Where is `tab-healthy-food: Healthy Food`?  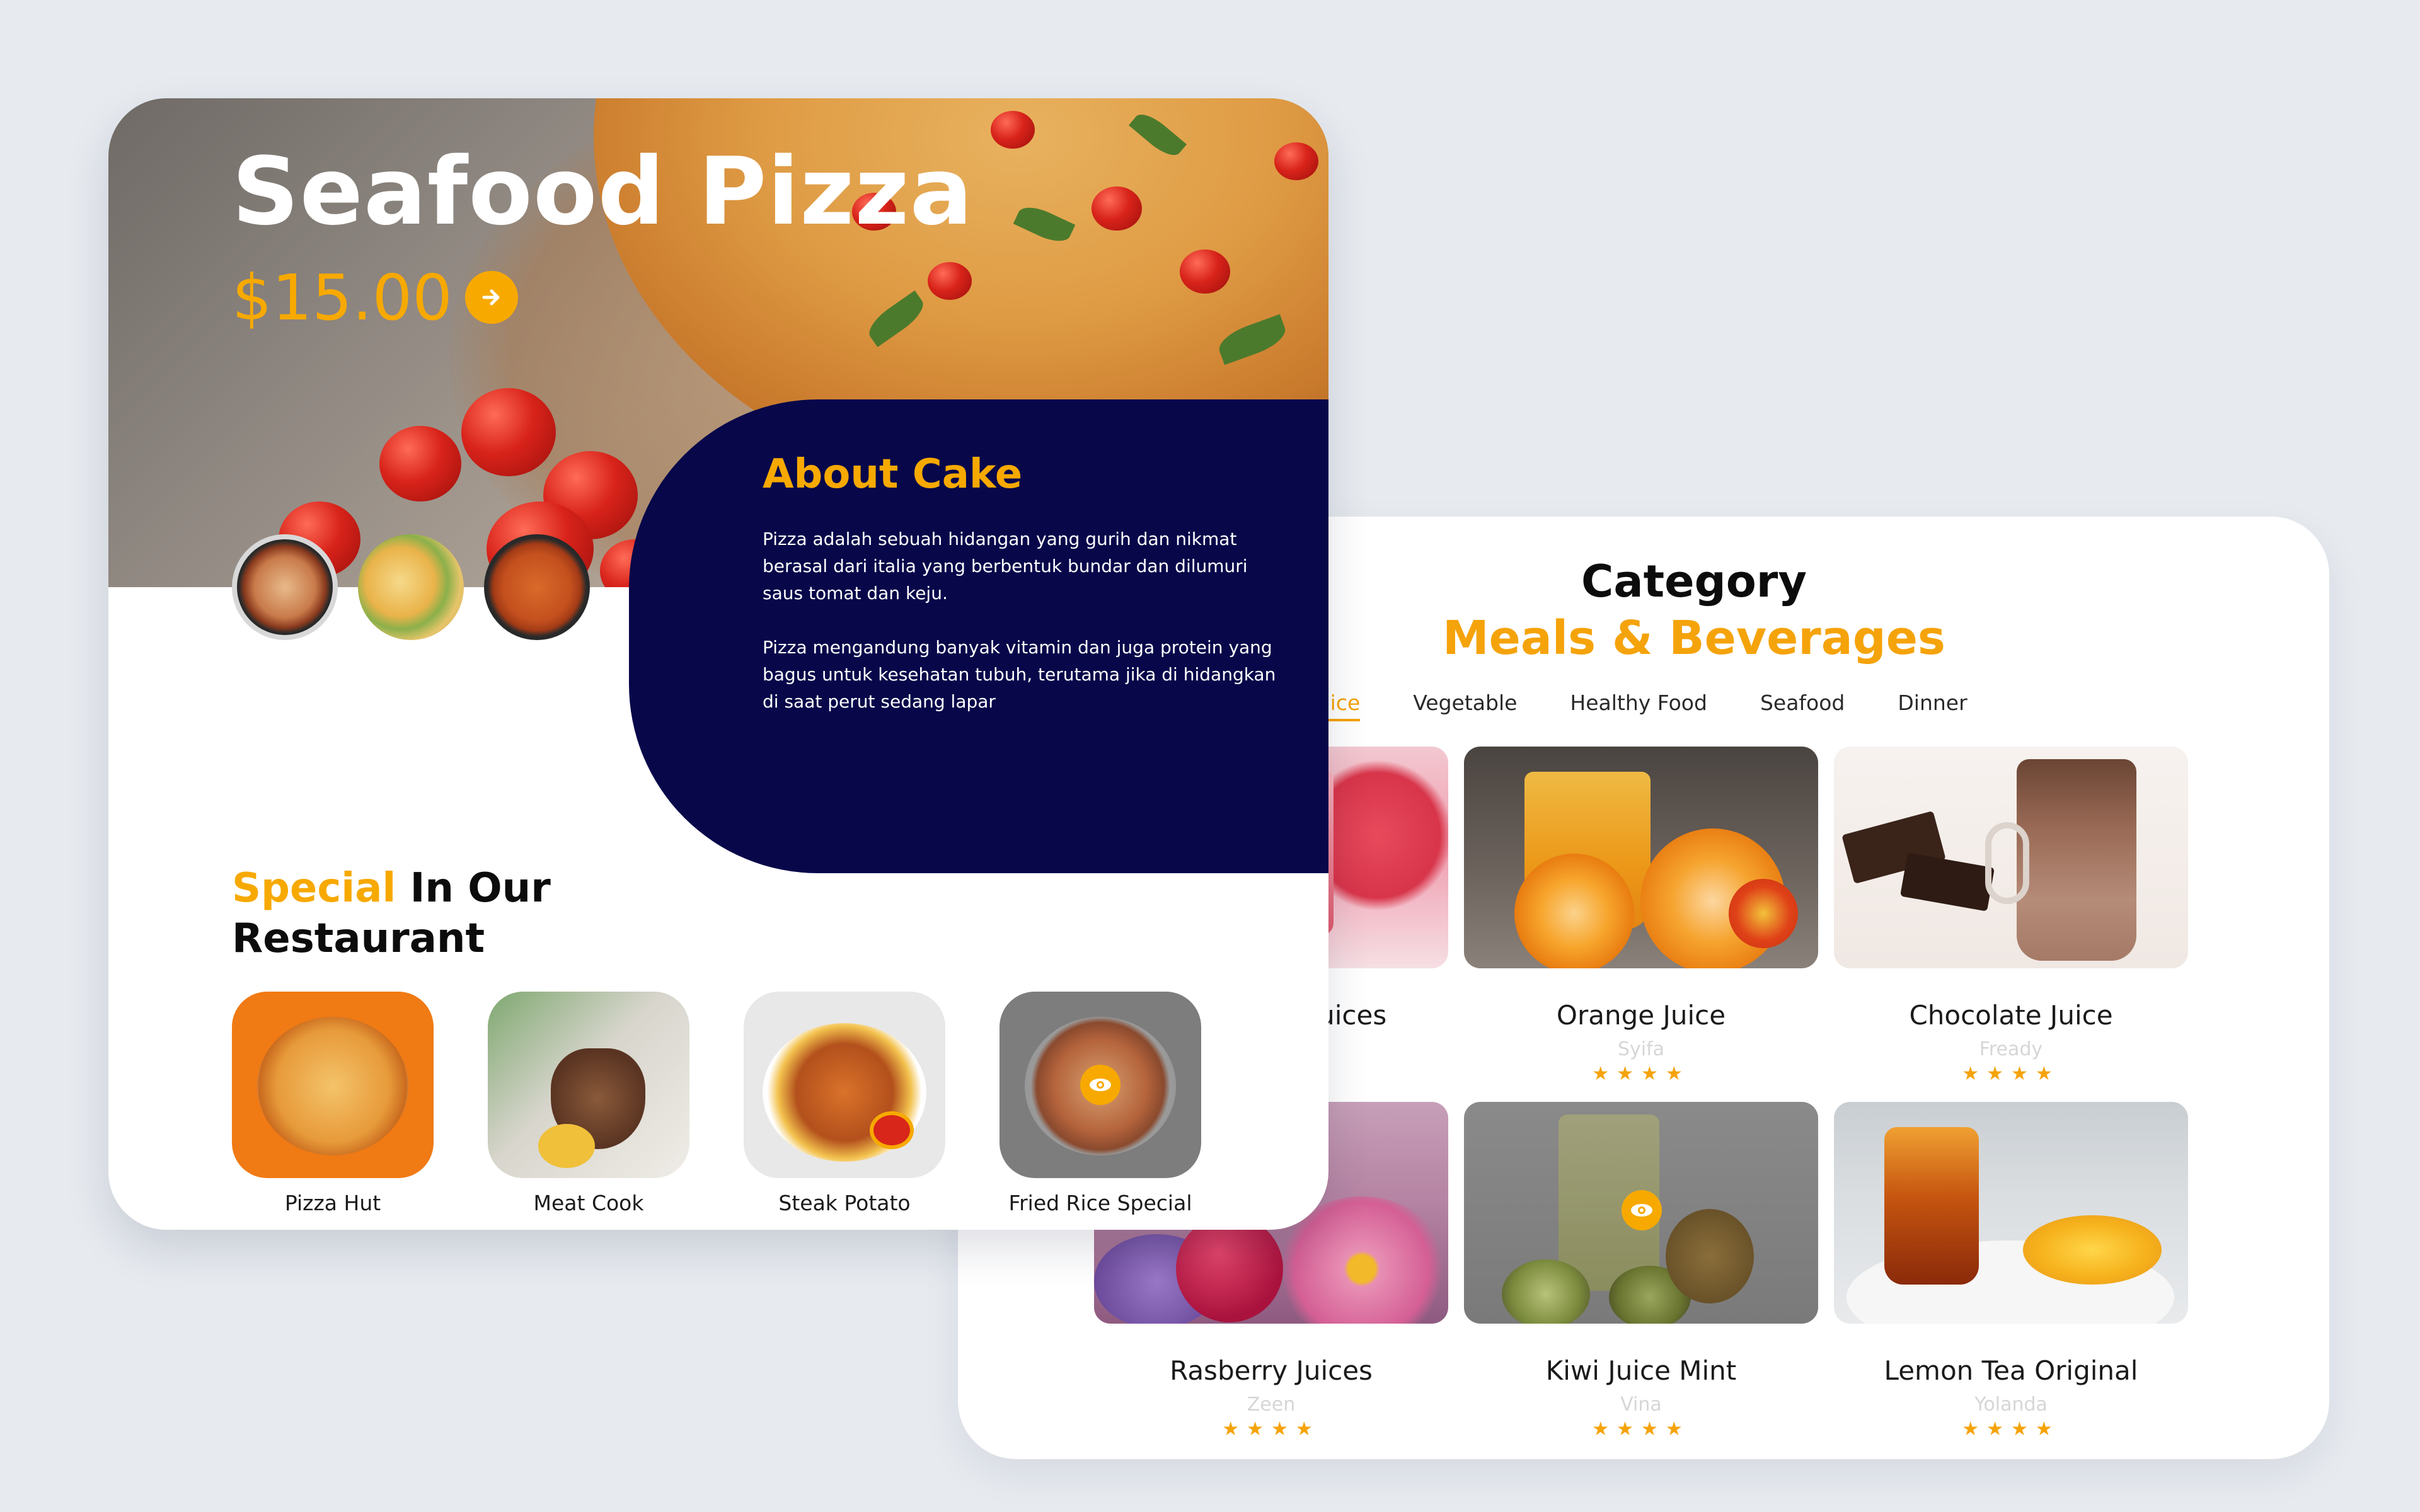 tab-healthy-food: Healthy Food is located at coordinates (1639, 705).